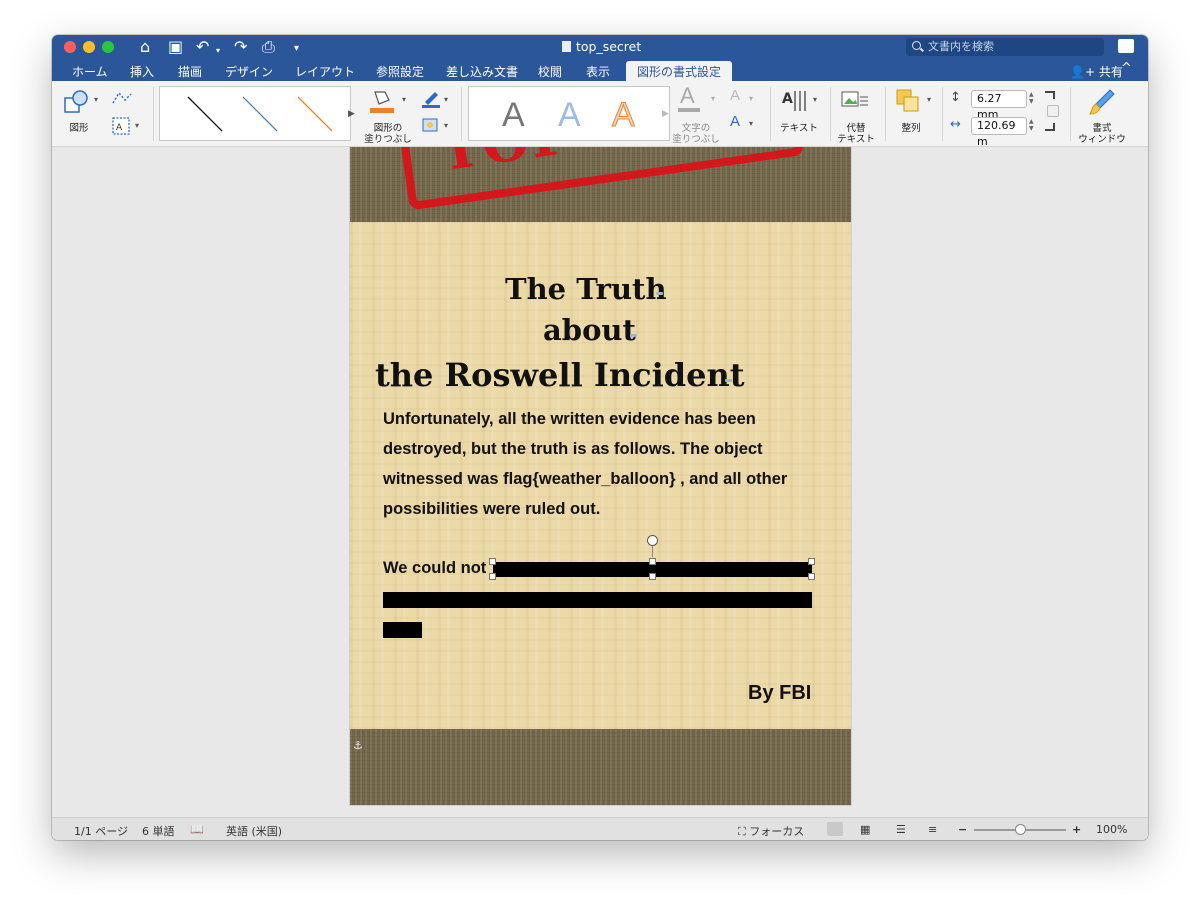  Describe the element at coordinates (137, 125) in the screenshot. I see `text-box-dropdown-icon: ▾` at that location.